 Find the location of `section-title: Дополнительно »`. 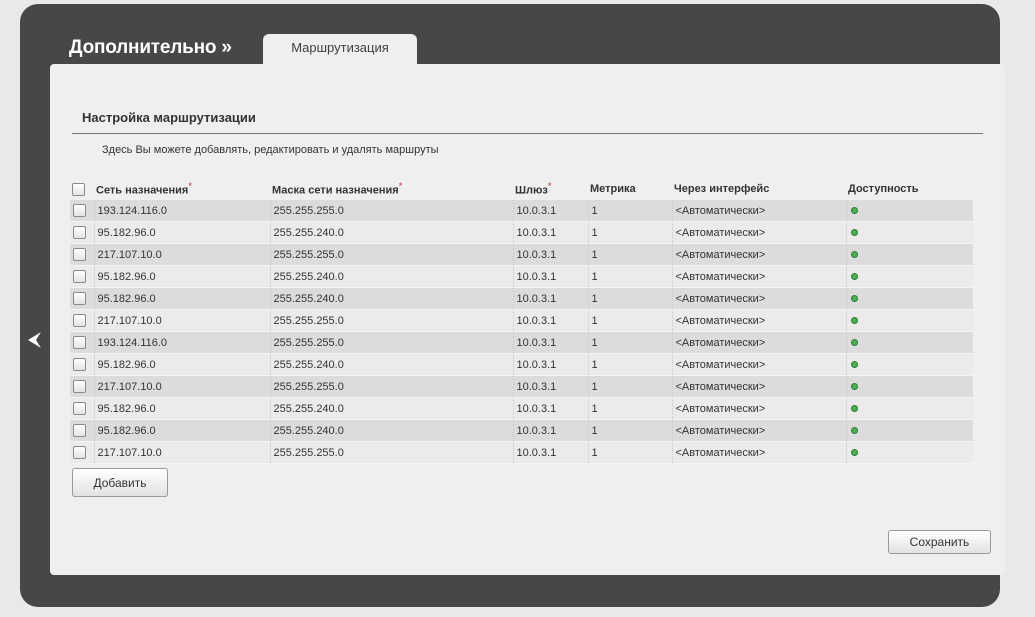

section-title: Дополнительно » is located at coordinates (150, 48).